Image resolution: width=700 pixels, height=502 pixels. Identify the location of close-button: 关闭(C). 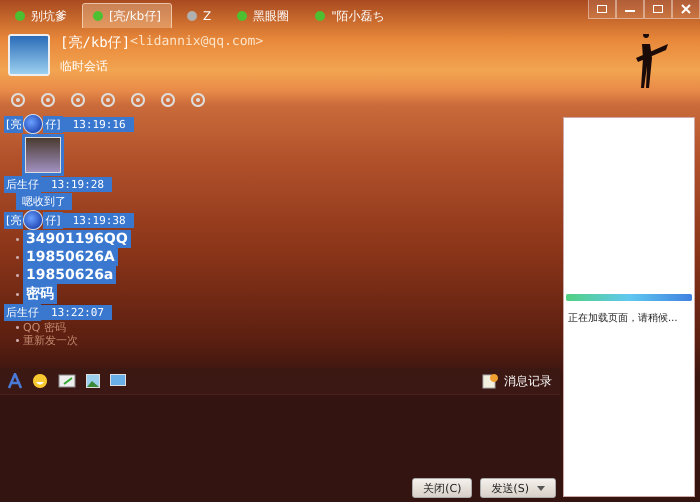
(442, 488).